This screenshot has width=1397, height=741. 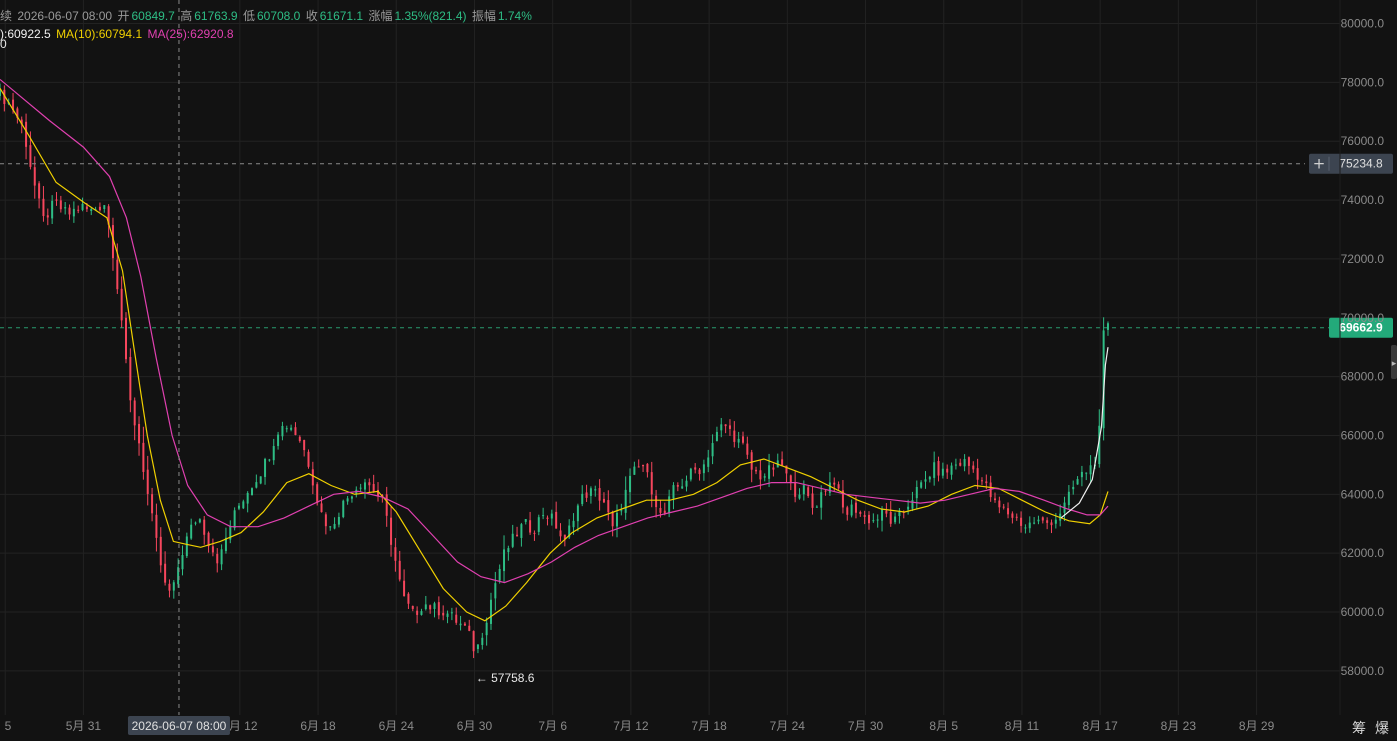 I want to click on price-tick-label: 70000.0, so click(x=1363, y=318).